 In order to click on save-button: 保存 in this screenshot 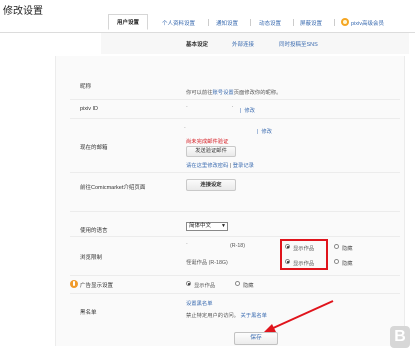, I will do `click(256, 338)`.